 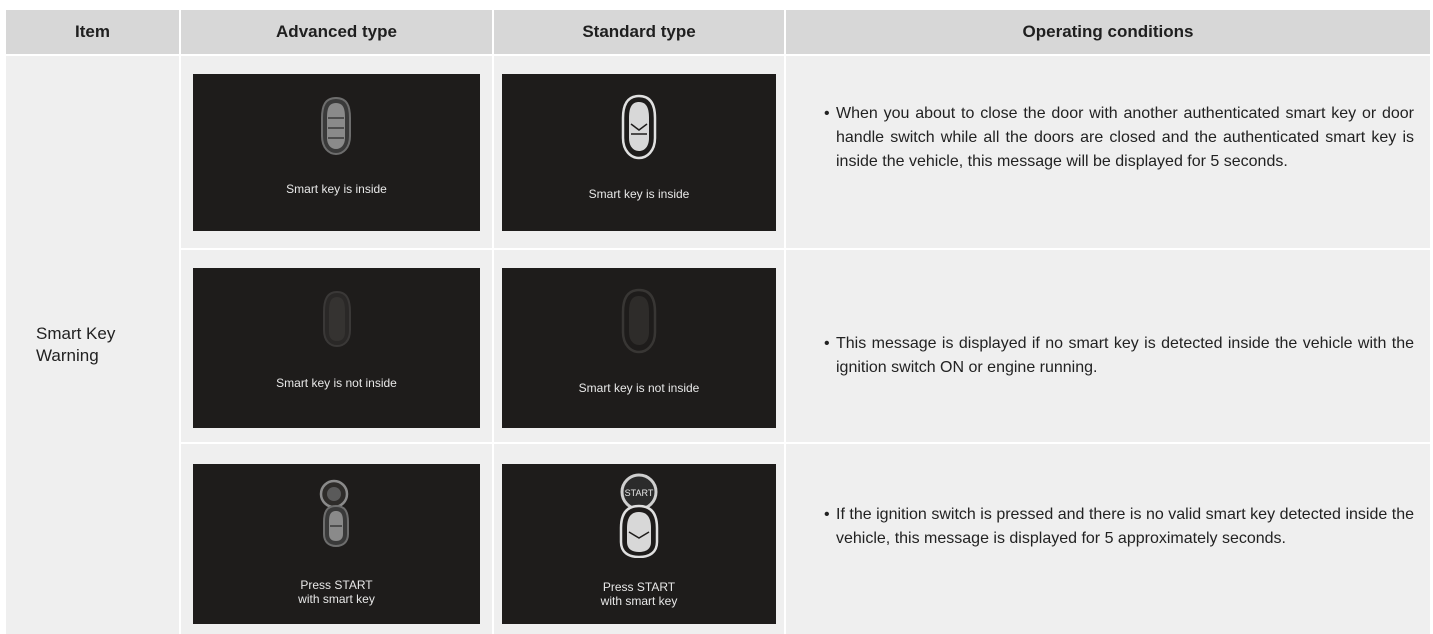 I want to click on row2-standard-screen: Smart key is not inside, so click(x=639, y=348).